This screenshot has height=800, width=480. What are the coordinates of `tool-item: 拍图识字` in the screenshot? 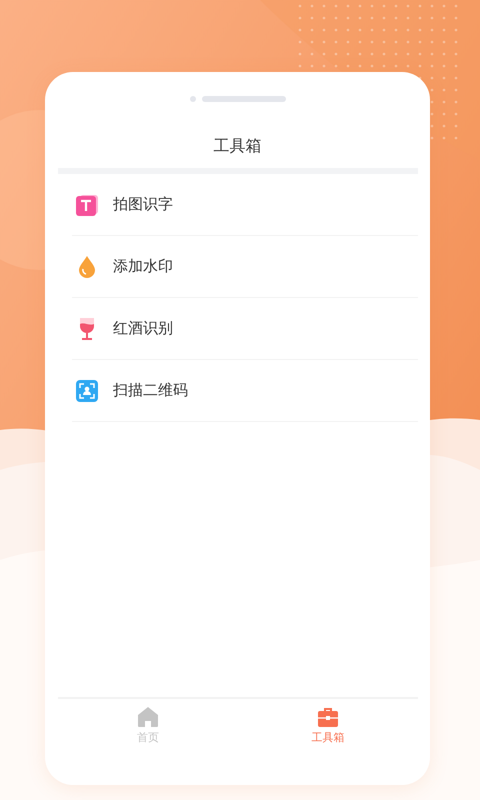 It's located at (245, 205).